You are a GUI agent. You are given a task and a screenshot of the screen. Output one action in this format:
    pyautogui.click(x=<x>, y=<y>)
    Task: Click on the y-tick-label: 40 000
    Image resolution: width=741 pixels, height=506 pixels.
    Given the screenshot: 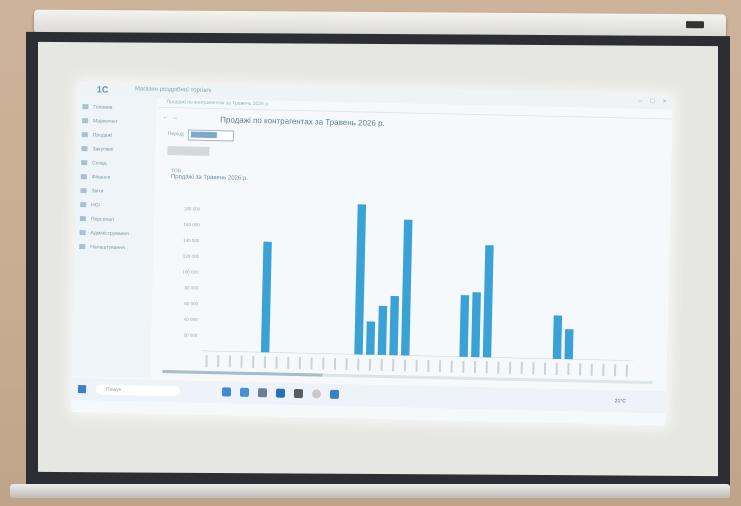 What is the action you would take?
    pyautogui.click(x=191, y=319)
    